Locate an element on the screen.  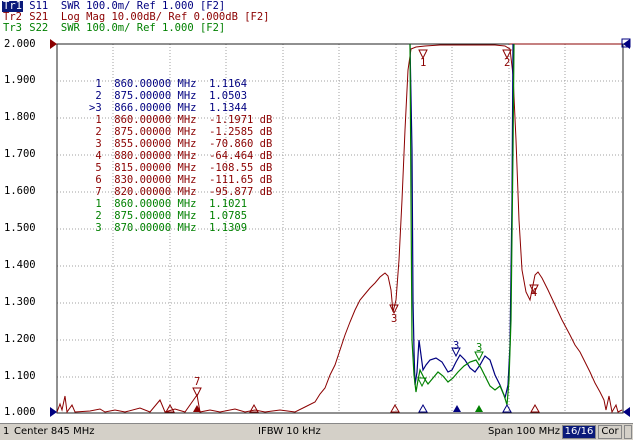
marker-label: 2 is located at coordinates (507, 63).